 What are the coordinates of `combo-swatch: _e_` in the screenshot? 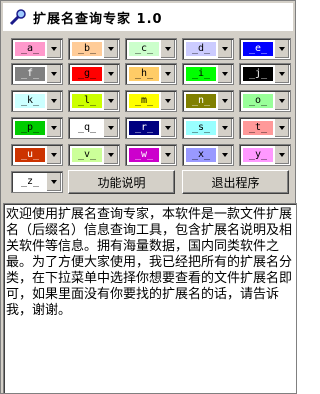 It's located at (258, 49).